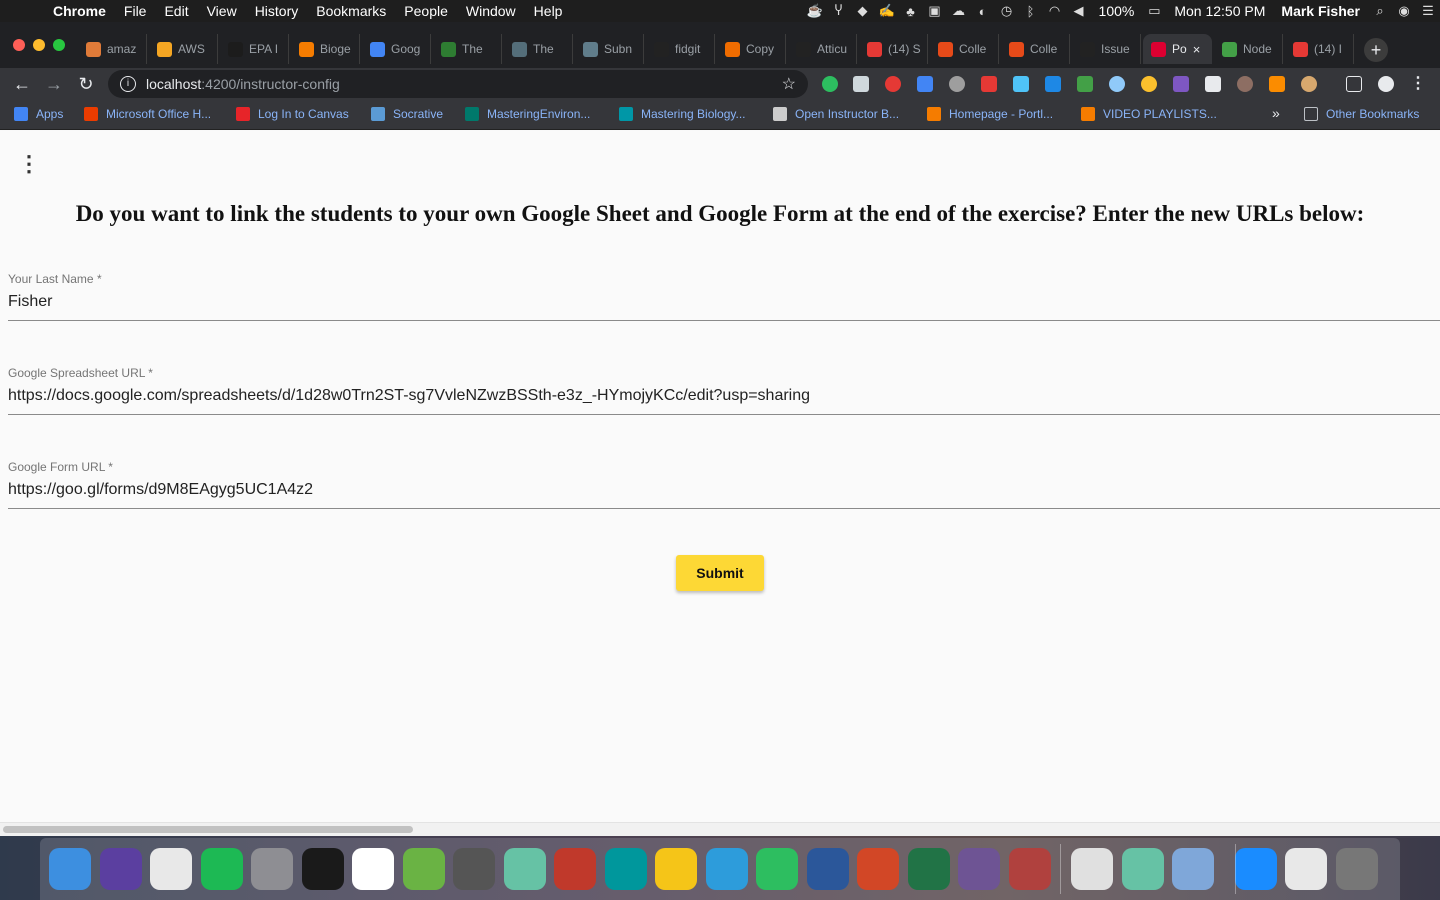  What do you see at coordinates (1021, 84) in the screenshot?
I see `eyedropper-extension-icon` at bounding box center [1021, 84].